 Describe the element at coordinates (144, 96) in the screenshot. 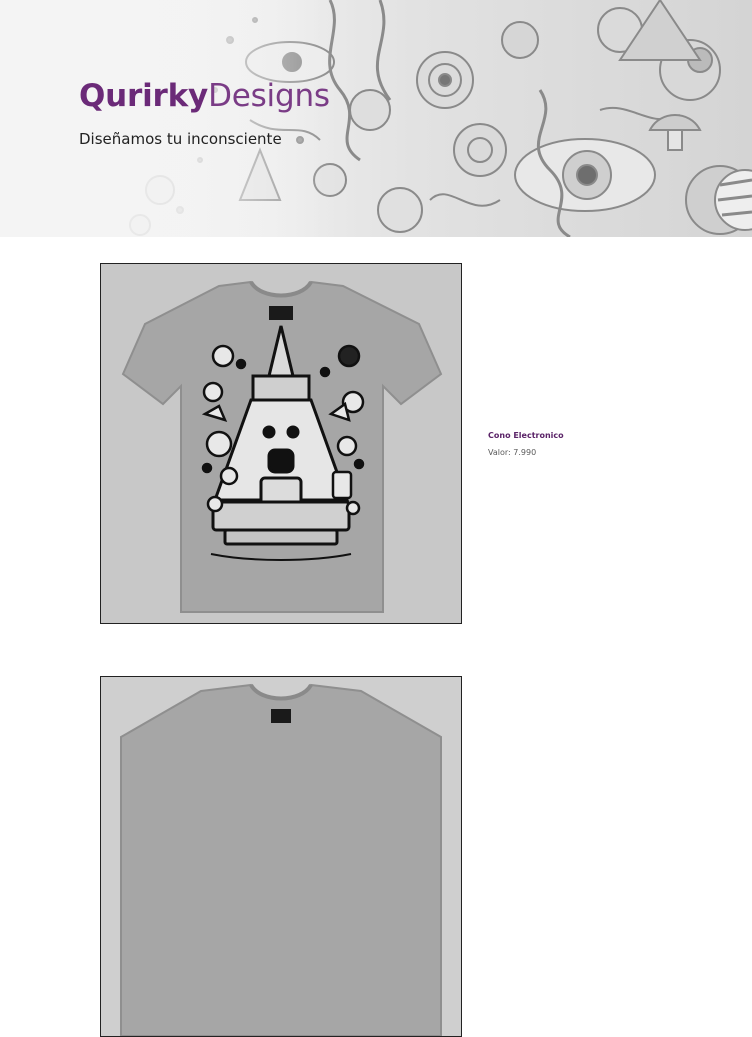

I see `brand-name-bold: Qurirky` at that location.